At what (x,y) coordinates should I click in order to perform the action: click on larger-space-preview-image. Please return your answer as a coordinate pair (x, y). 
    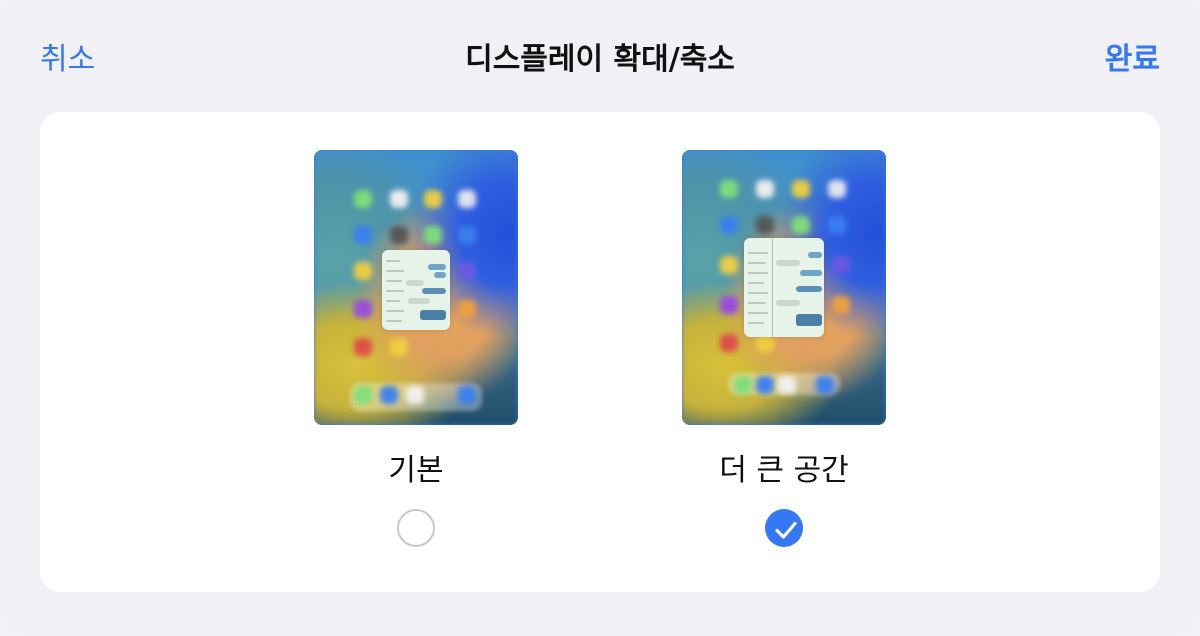
    Looking at the image, I should click on (784, 287).